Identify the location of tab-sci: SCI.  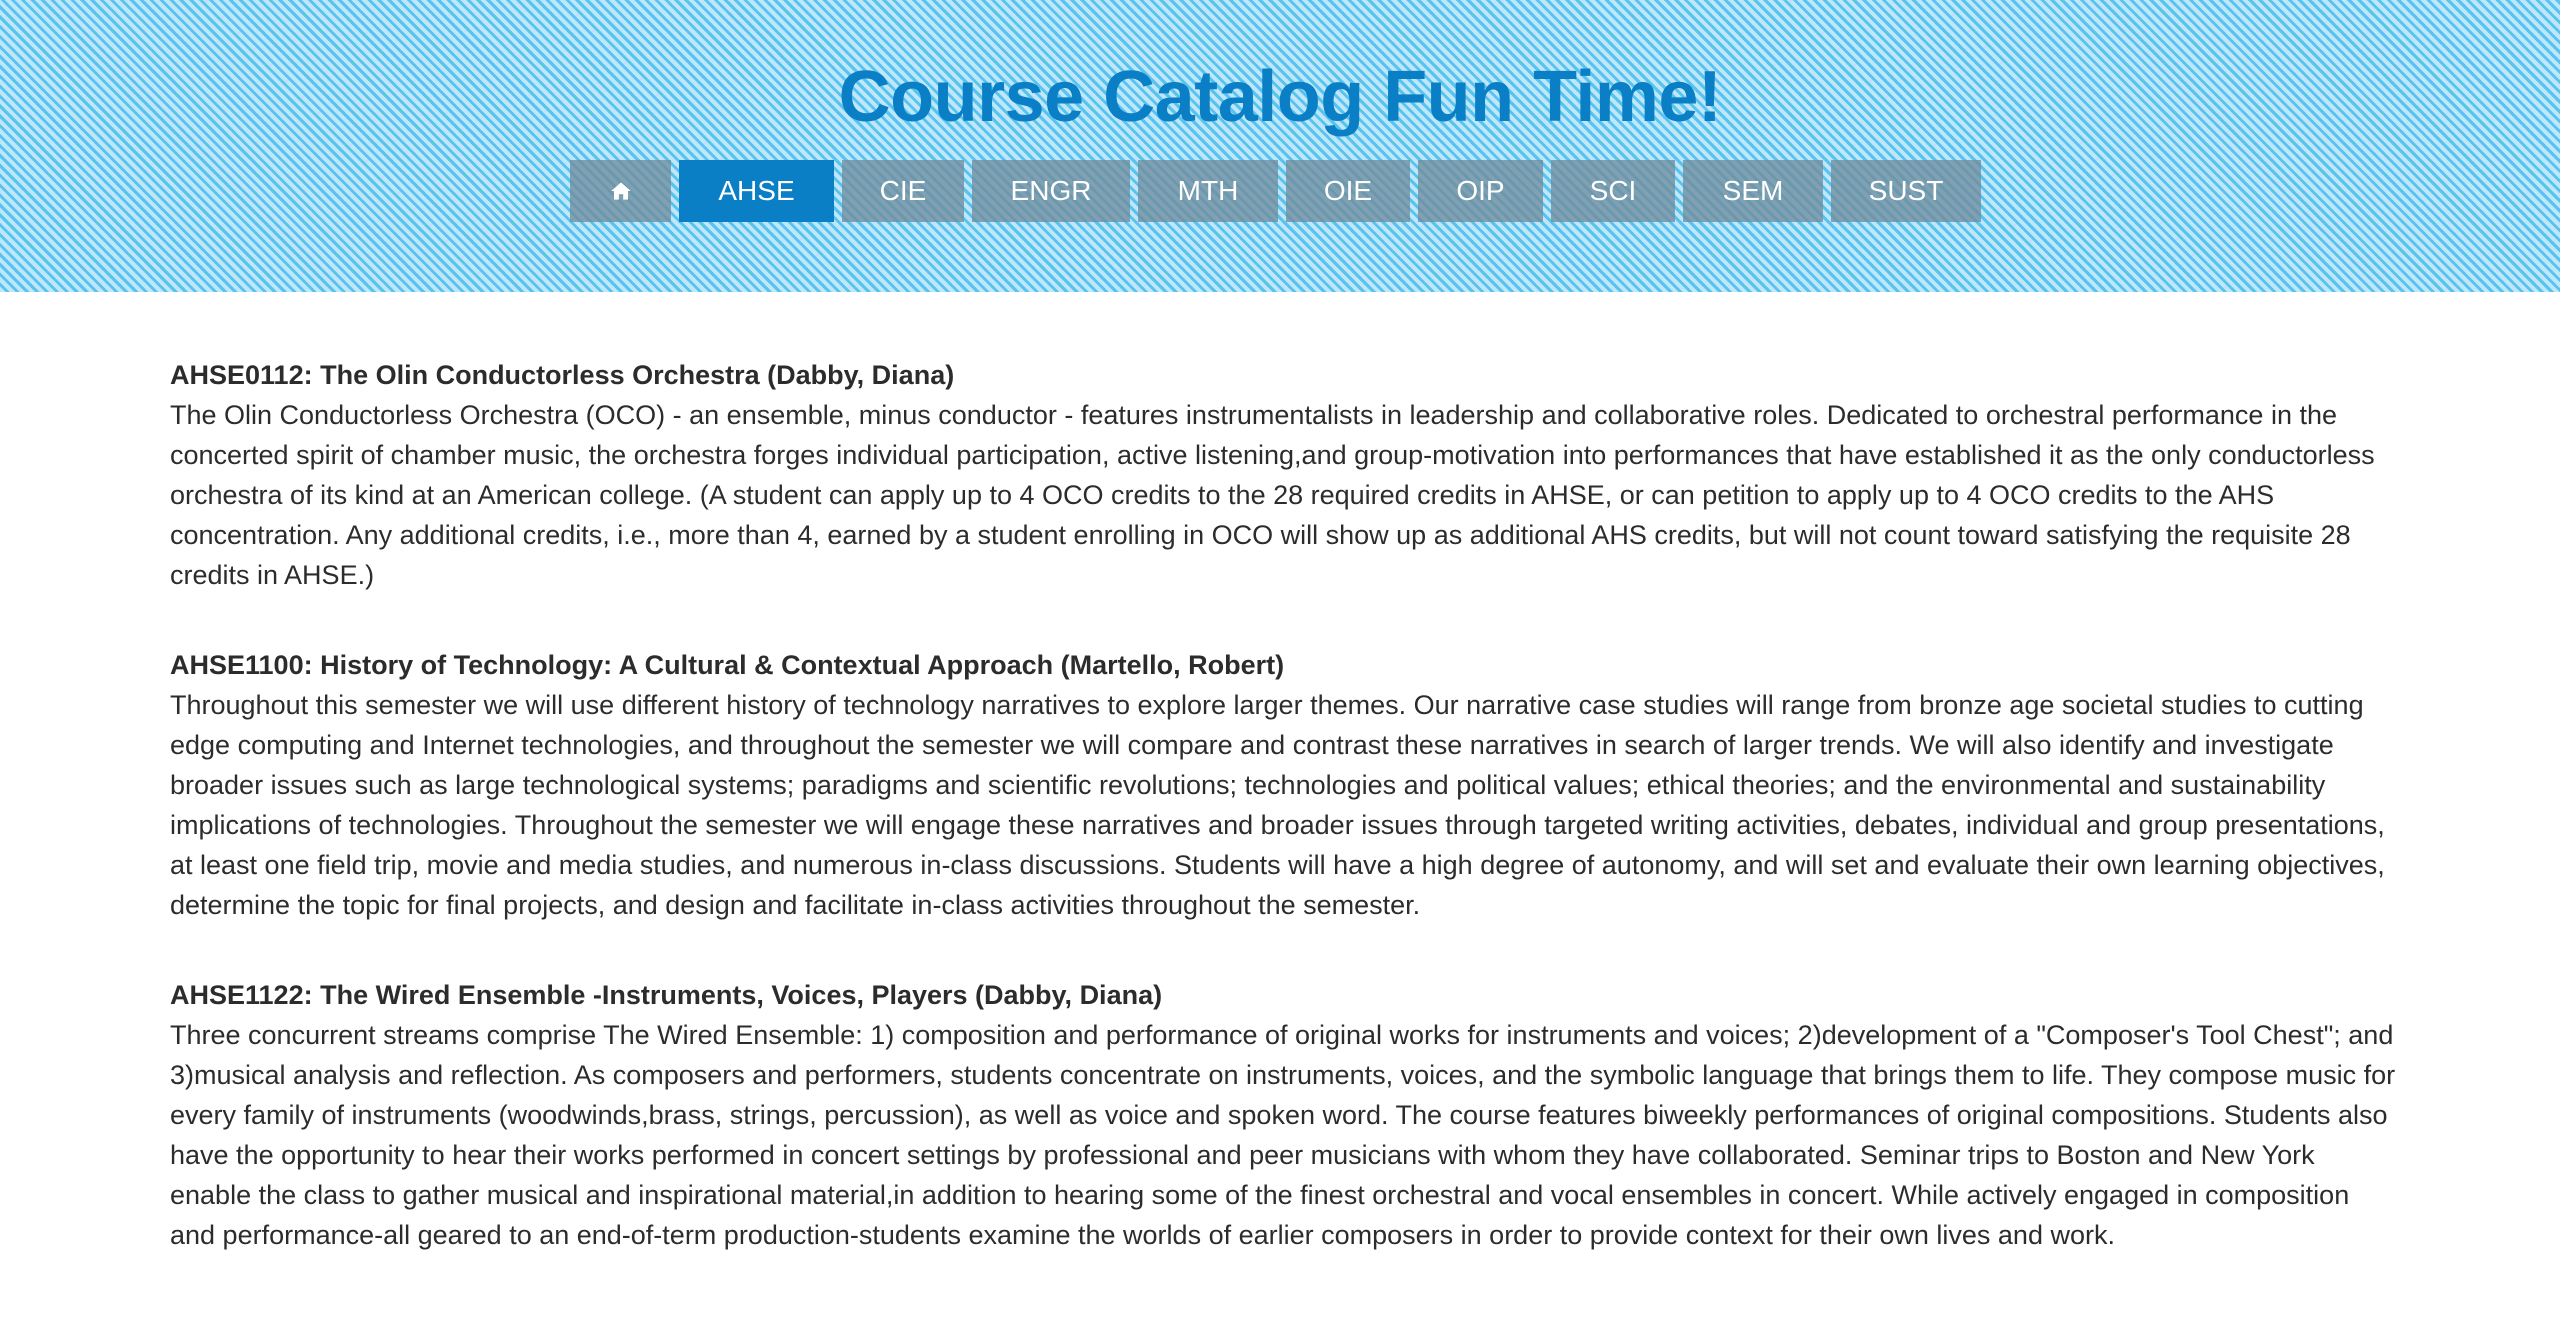
(1613, 191).